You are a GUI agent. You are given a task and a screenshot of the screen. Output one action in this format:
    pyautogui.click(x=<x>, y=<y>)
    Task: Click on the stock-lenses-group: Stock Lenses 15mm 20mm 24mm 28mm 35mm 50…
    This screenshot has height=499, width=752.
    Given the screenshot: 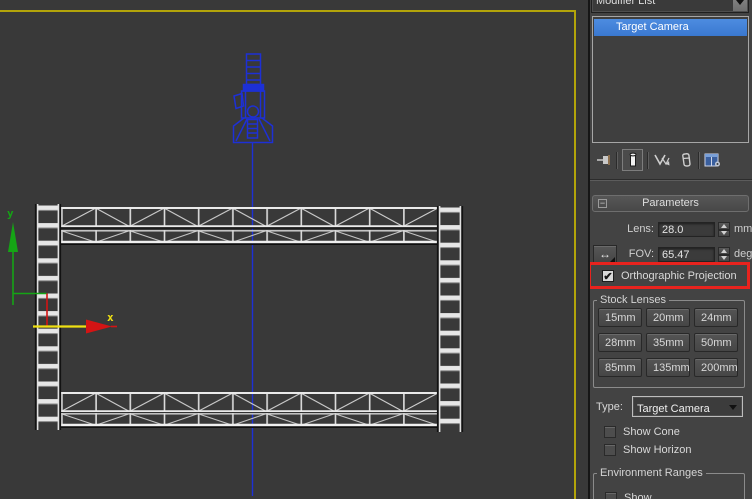 What is the action you would take?
    pyautogui.click(x=669, y=341)
    